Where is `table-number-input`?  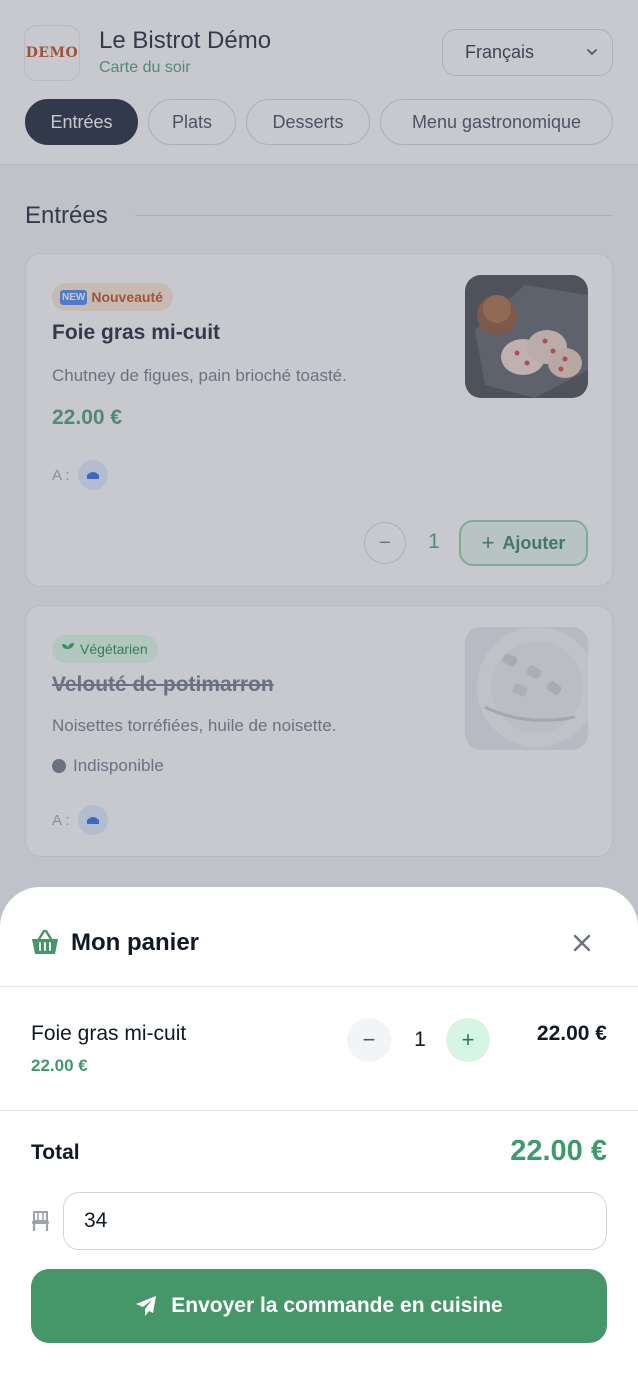
table-number-input is located at coordinates (335, 1221).